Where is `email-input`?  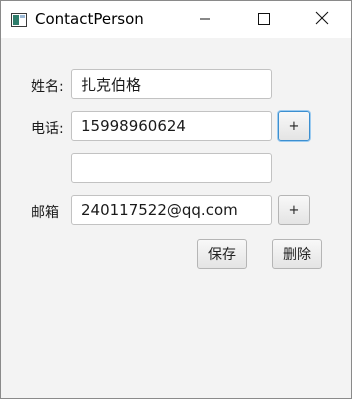
email-input is located at coordinates (171, 210).